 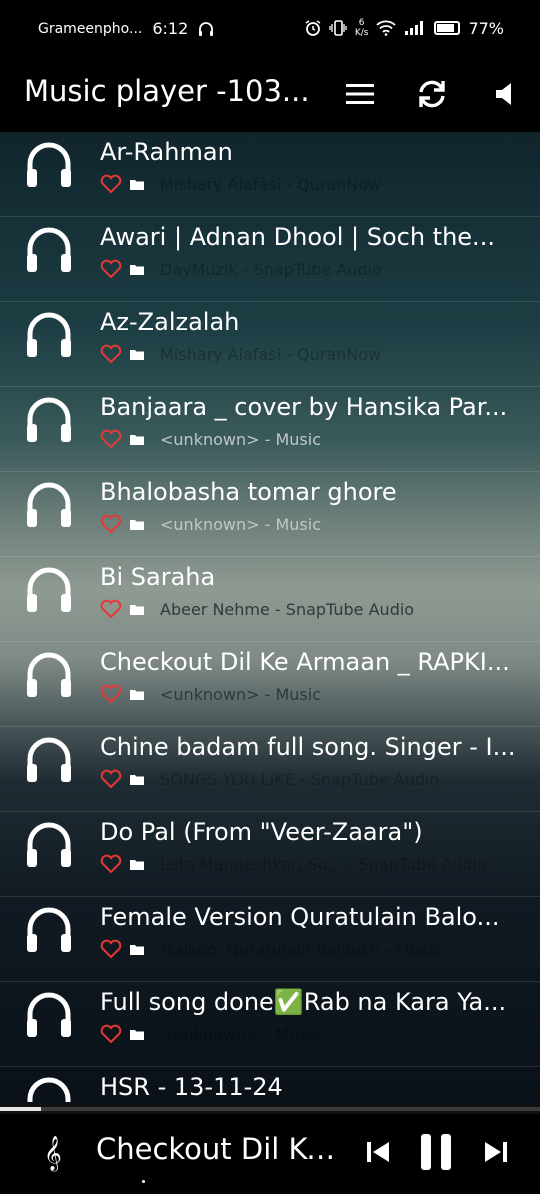 I want to click on signal-icon, so click(x=414, y=28).